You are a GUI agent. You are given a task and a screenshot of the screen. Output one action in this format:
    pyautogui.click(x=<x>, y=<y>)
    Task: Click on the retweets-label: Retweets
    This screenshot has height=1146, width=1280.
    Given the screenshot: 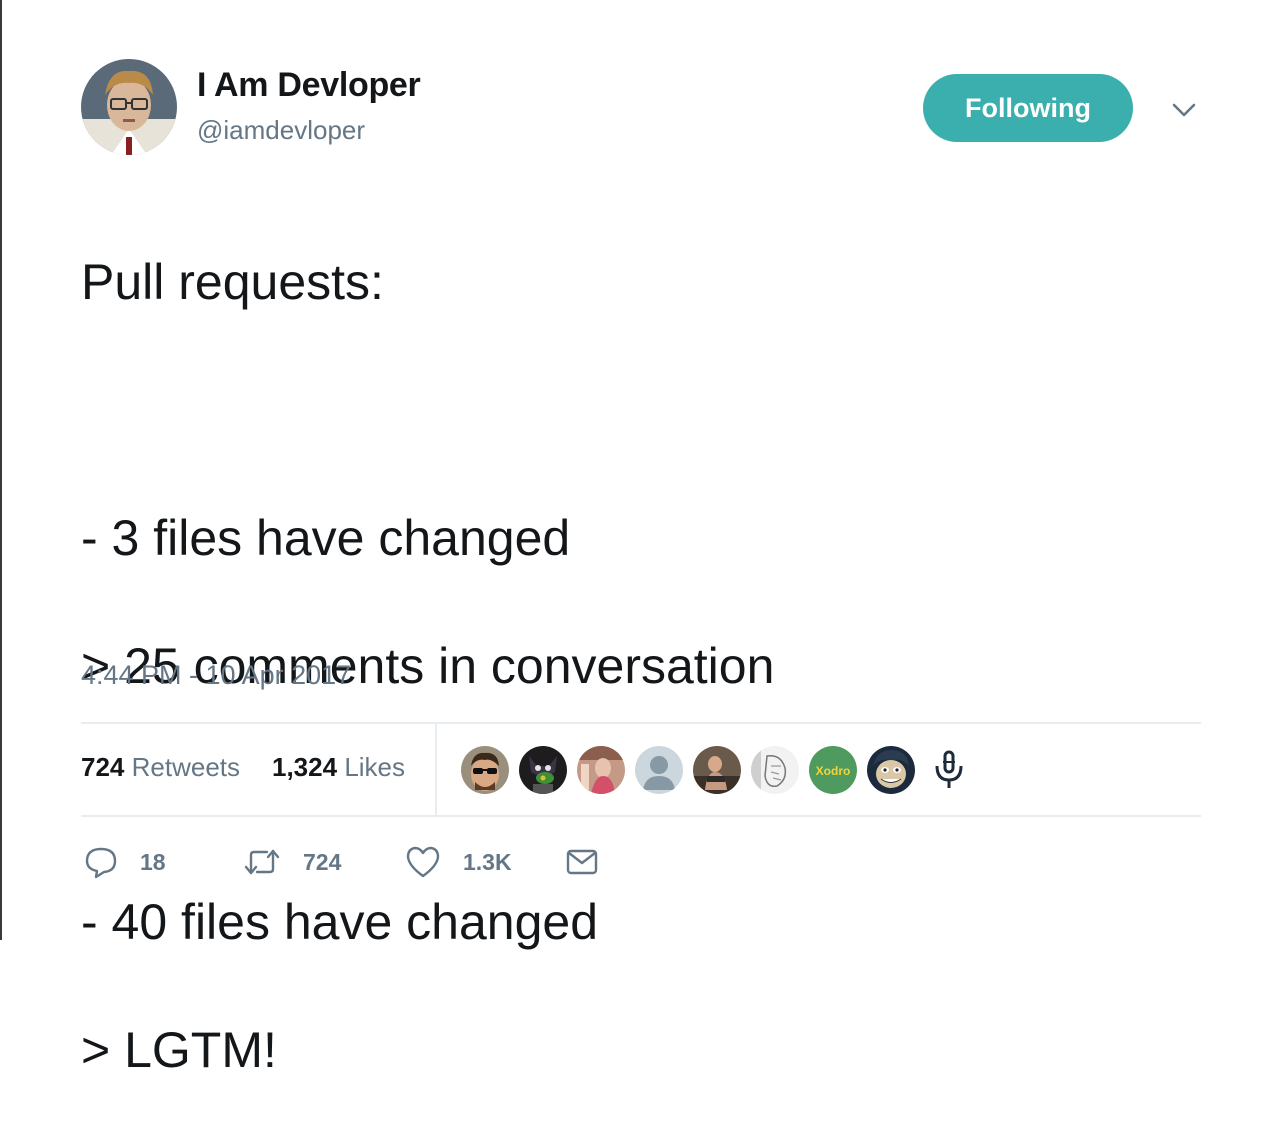 What is the action you would take?
    pyautogui.click(x=186, y=767)
    